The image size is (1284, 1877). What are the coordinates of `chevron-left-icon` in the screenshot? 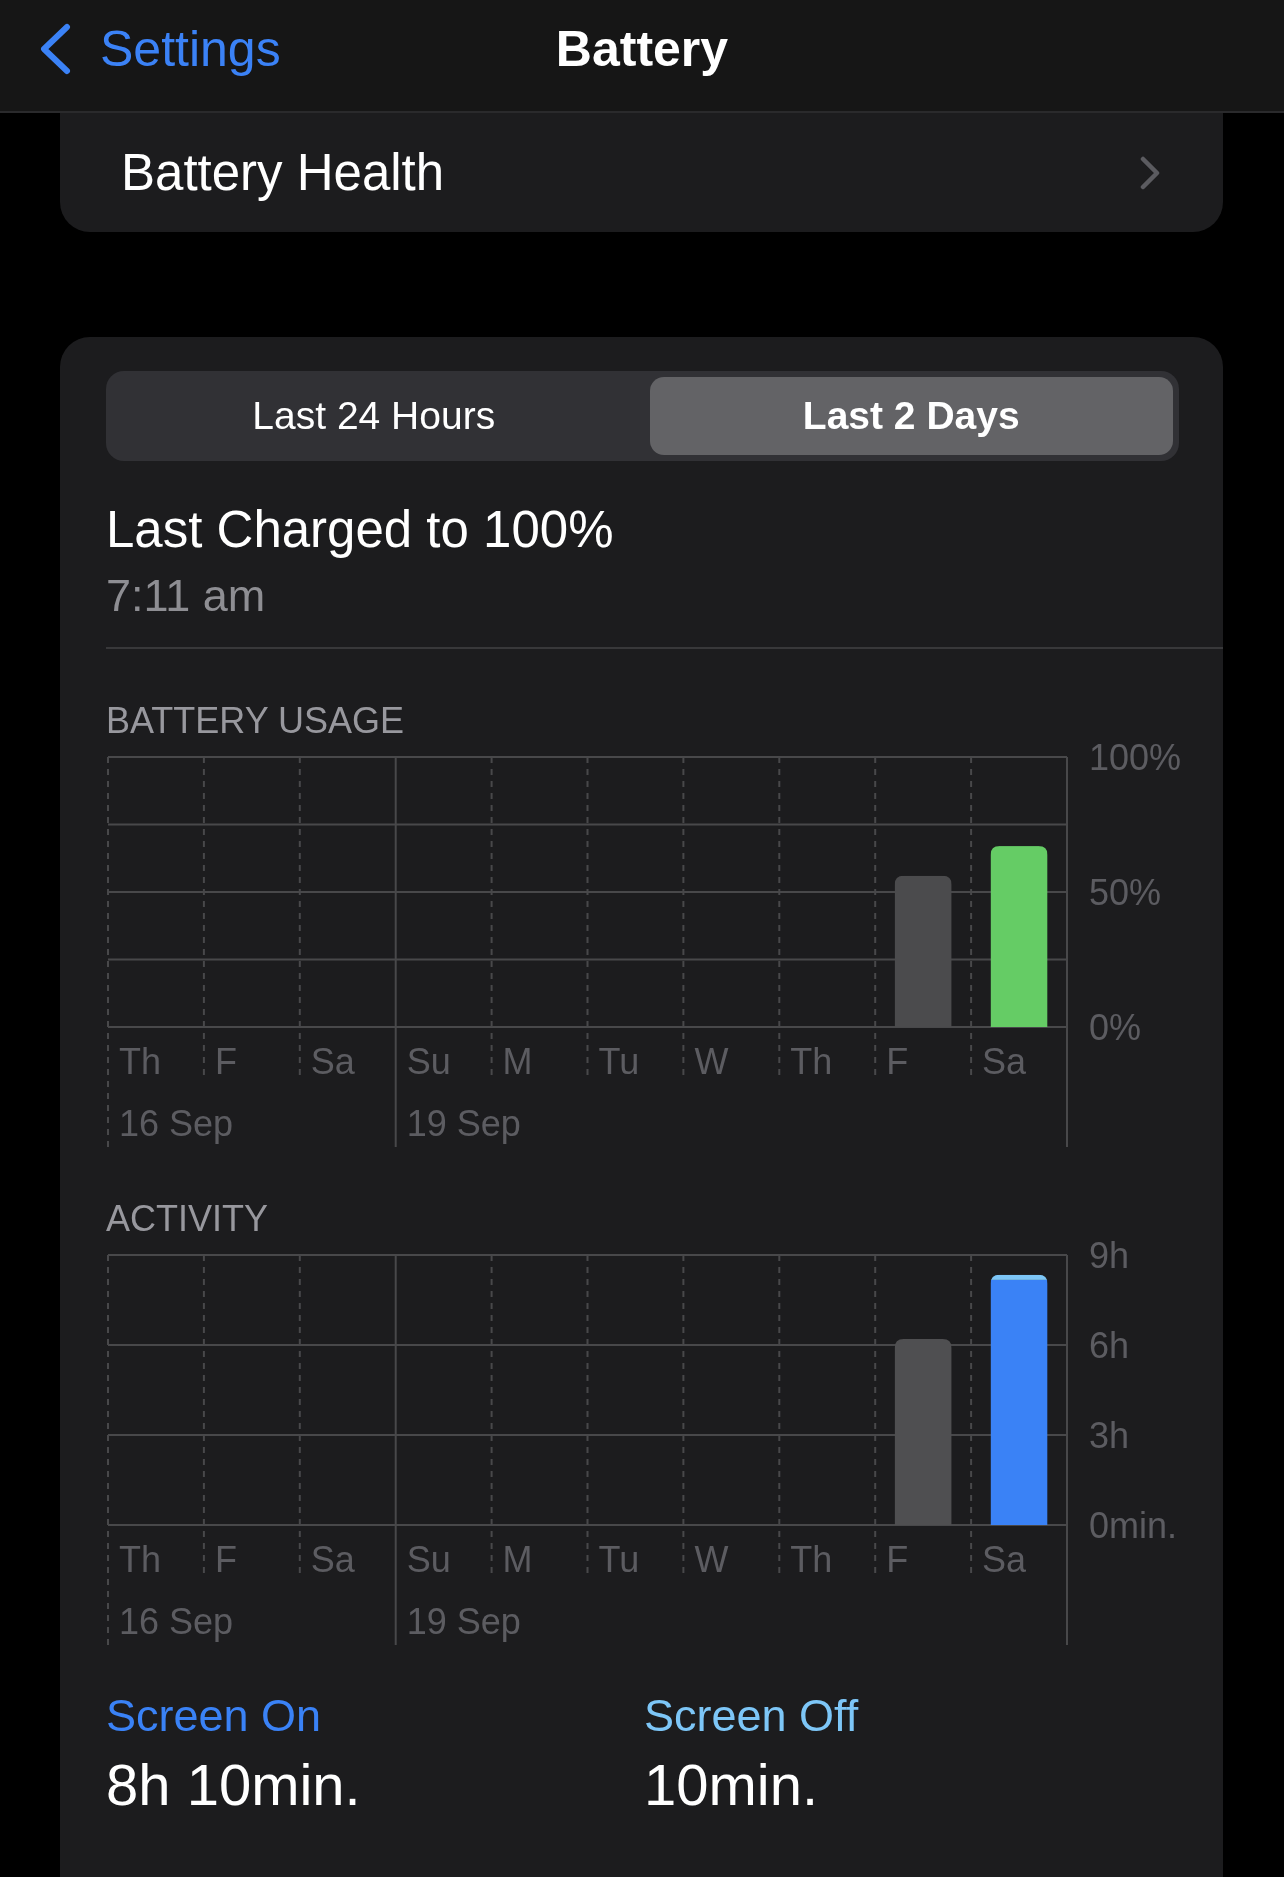 It's located at (55, 48).